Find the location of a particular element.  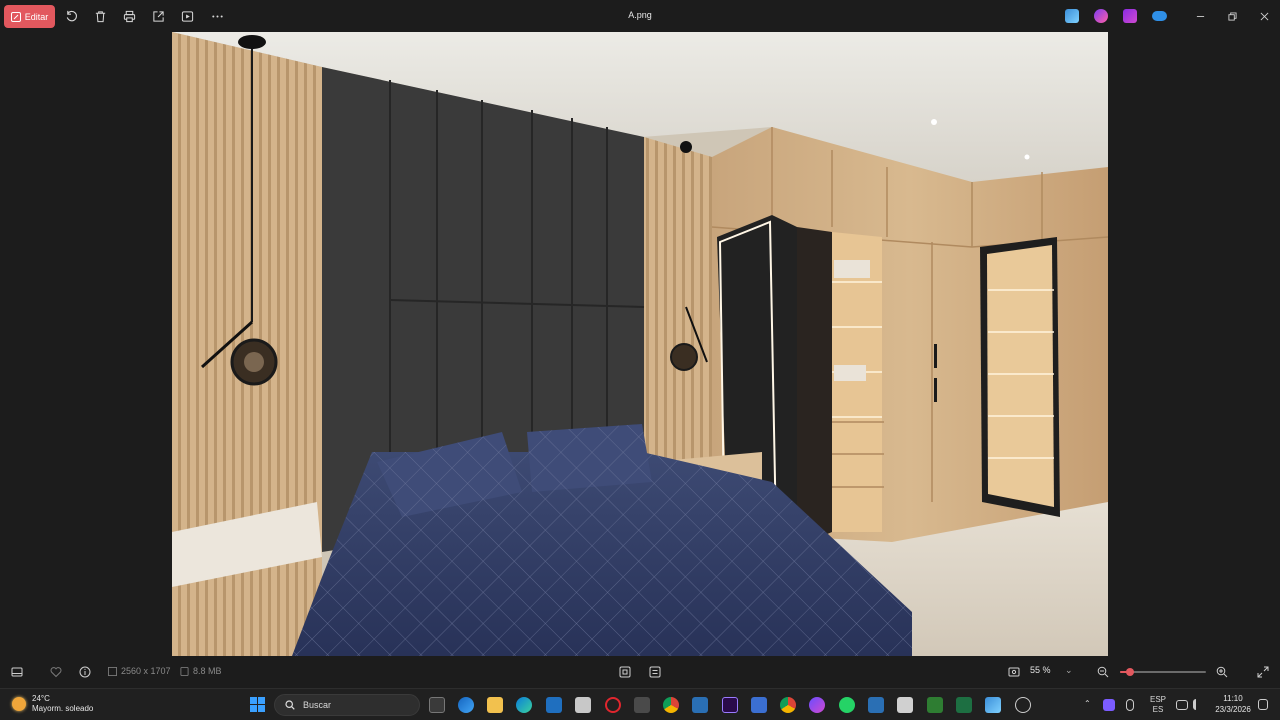

bottom-status-bar: 2560 x 1707 8.8 MB 55 % ⌄ is located at coordinates (640, 672).